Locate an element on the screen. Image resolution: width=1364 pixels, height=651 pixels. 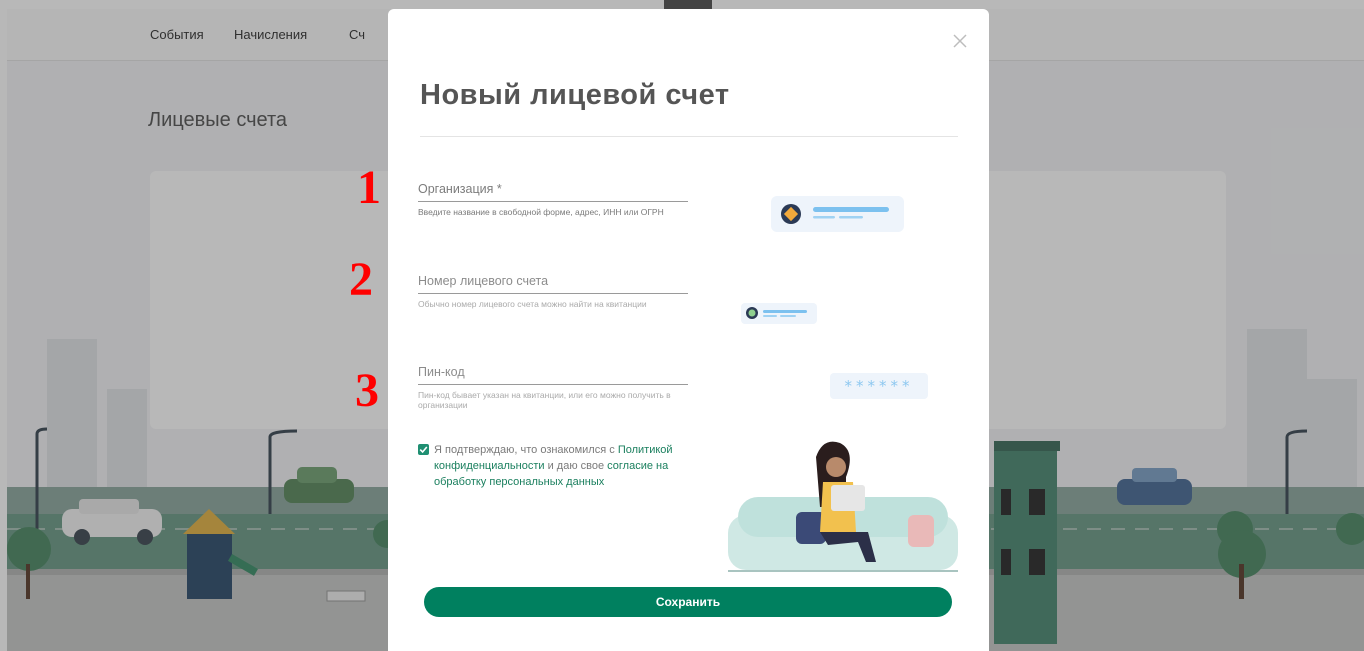
organization-input-line is located at coordinates (553, 201).